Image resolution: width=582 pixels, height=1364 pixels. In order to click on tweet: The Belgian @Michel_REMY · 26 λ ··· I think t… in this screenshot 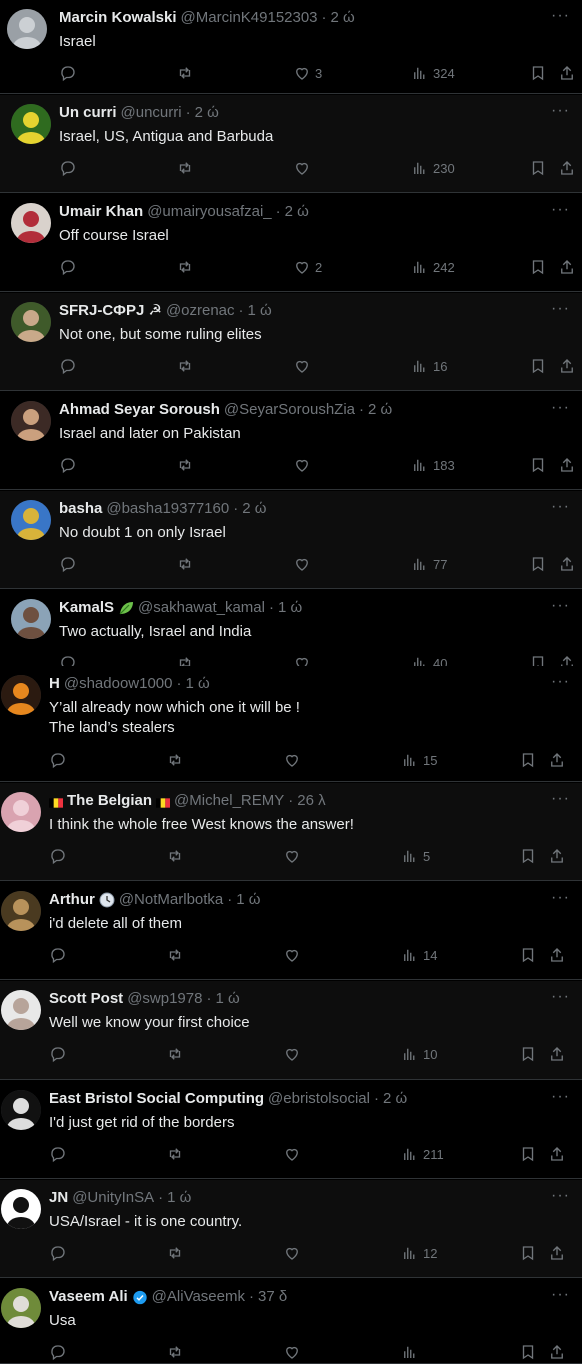, I will do `click(291, 832)`.